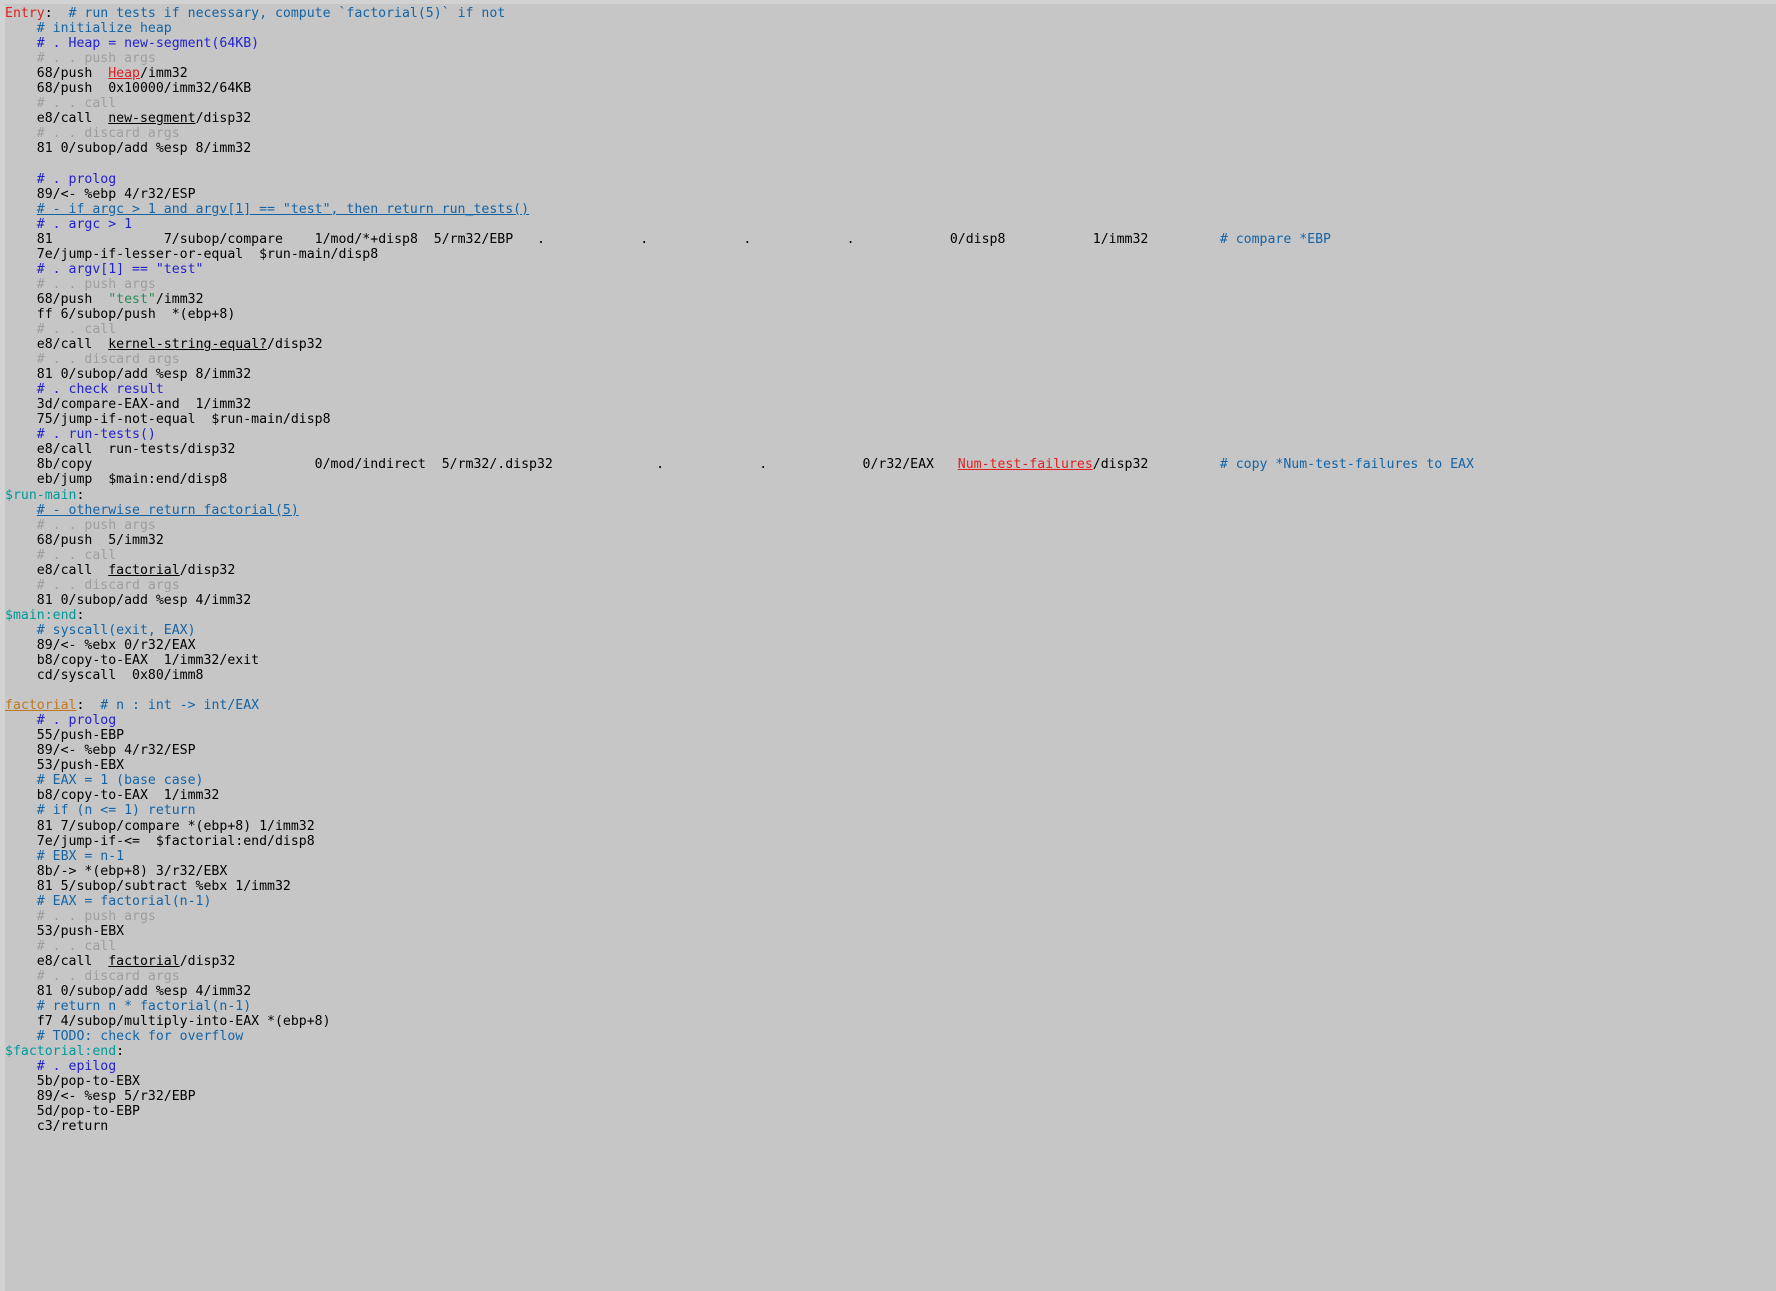  Describe the element at coordinates (144, 570) in the screenshot. I see `code-token-ref: factorial` at that location.